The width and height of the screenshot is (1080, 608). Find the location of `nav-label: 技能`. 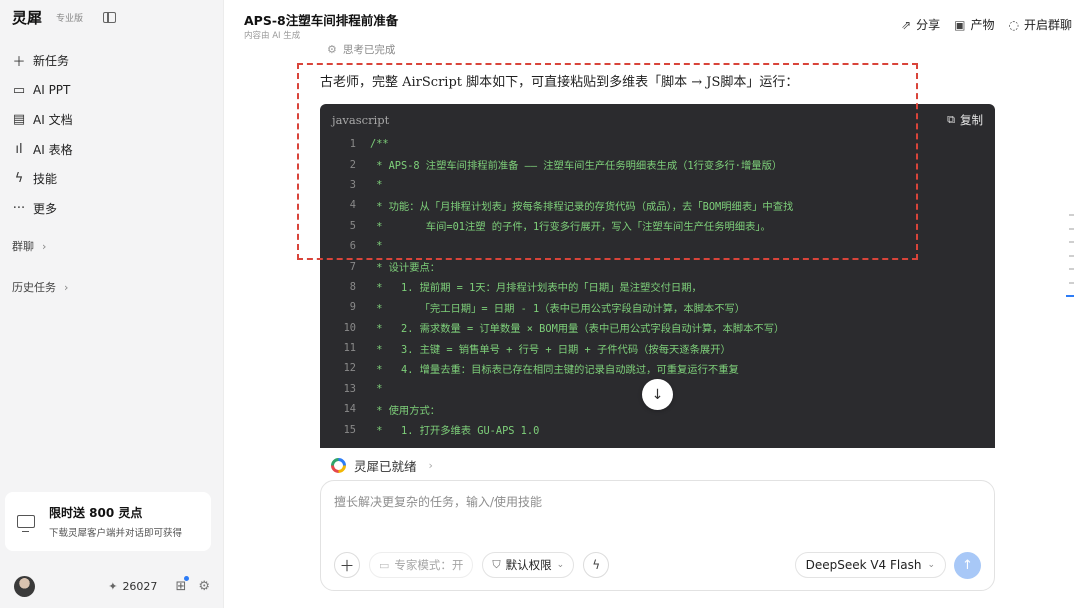

nav-label: 技能 is located at coordinates (45, 179).